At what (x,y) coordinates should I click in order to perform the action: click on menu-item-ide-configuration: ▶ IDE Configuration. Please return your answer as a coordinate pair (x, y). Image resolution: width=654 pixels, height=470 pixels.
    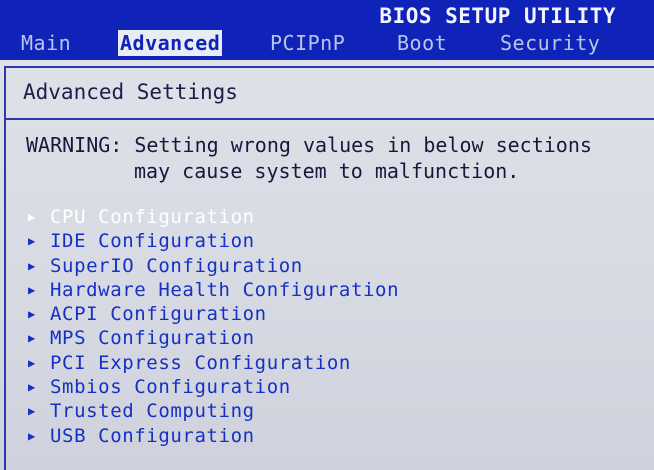
    Looking at the image, I should click on (213, 241).